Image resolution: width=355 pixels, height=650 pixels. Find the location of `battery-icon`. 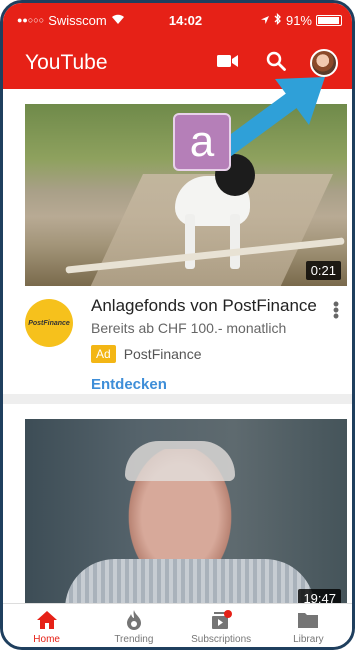

battery-icon is located at coordinates (329, 20).